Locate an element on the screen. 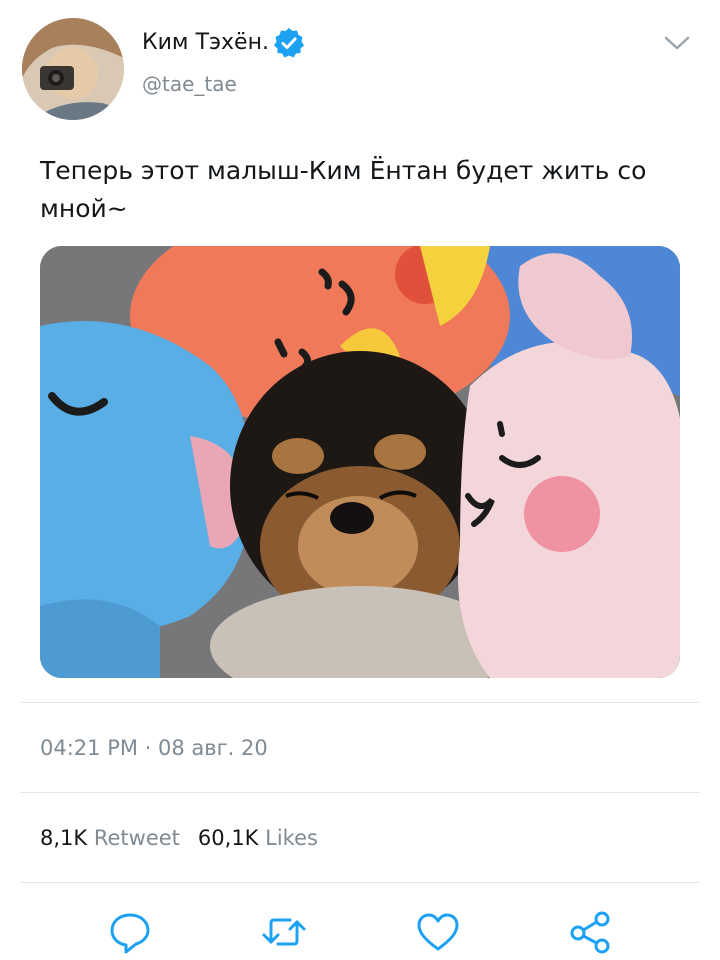  retweet-icon is located at coordinates (284, 932).